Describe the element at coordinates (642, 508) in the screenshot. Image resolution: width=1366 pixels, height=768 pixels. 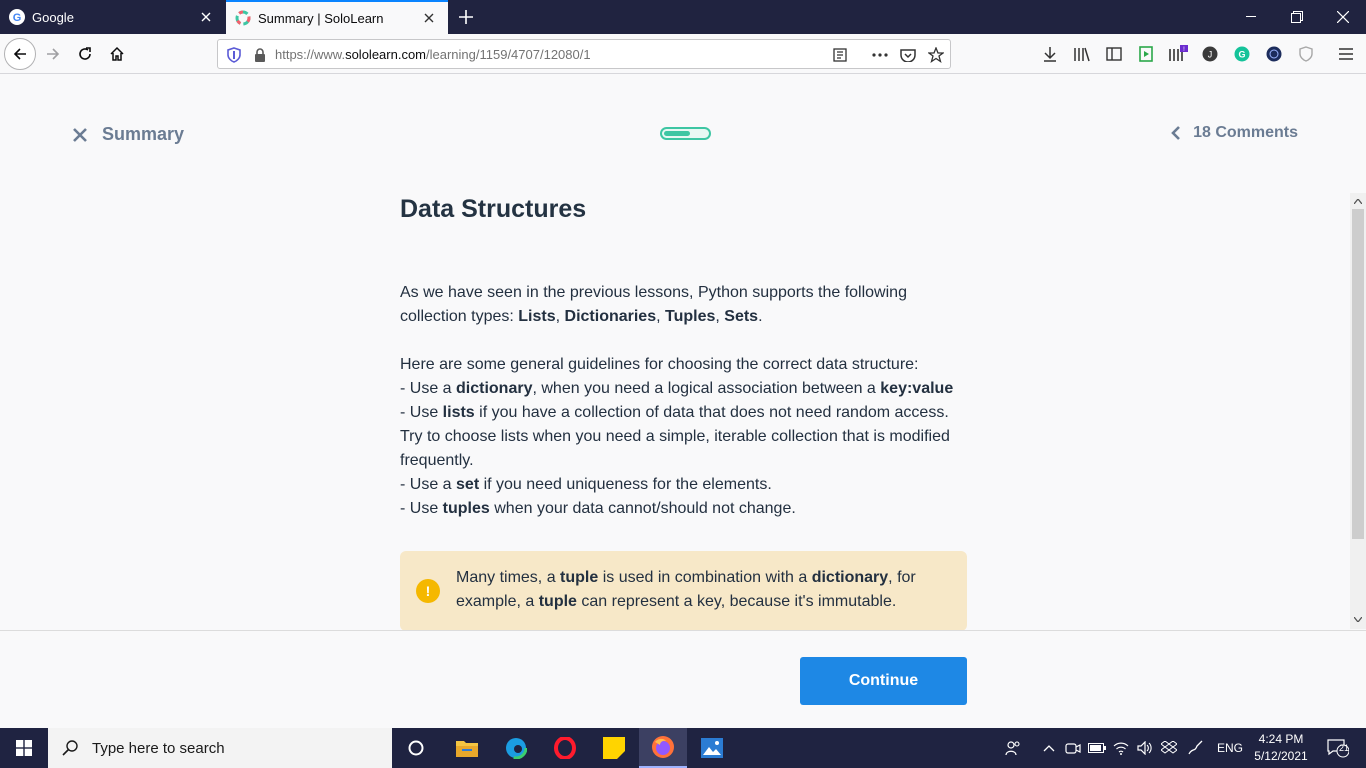
I see `text: when your data cannot/should not change.` at that location.